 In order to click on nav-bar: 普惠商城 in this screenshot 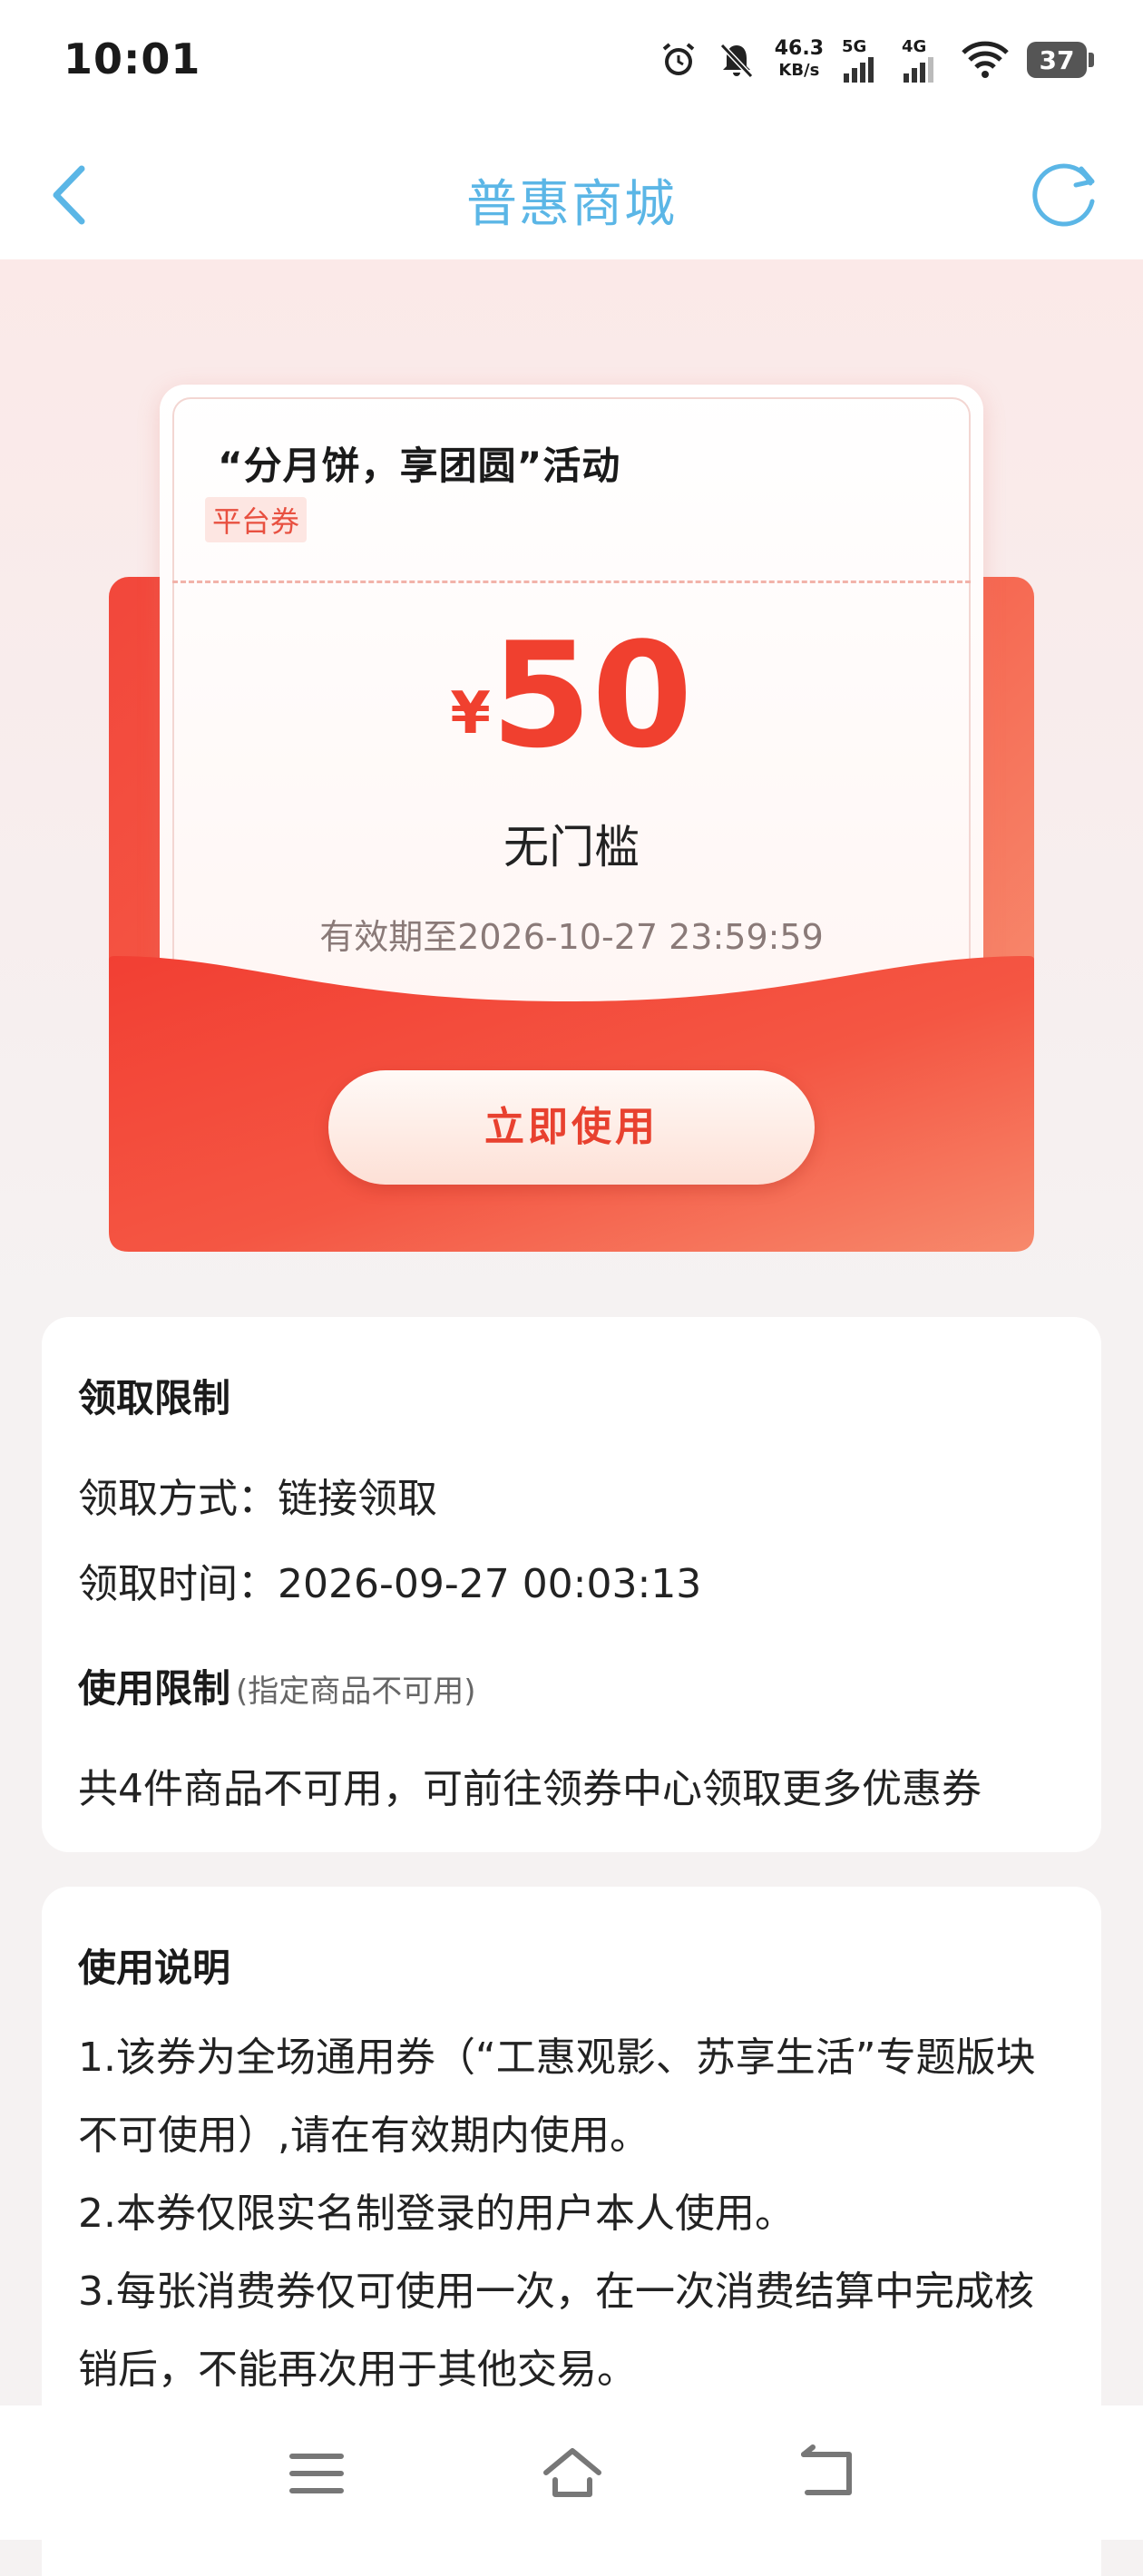, I will do `click(571, 193)`.